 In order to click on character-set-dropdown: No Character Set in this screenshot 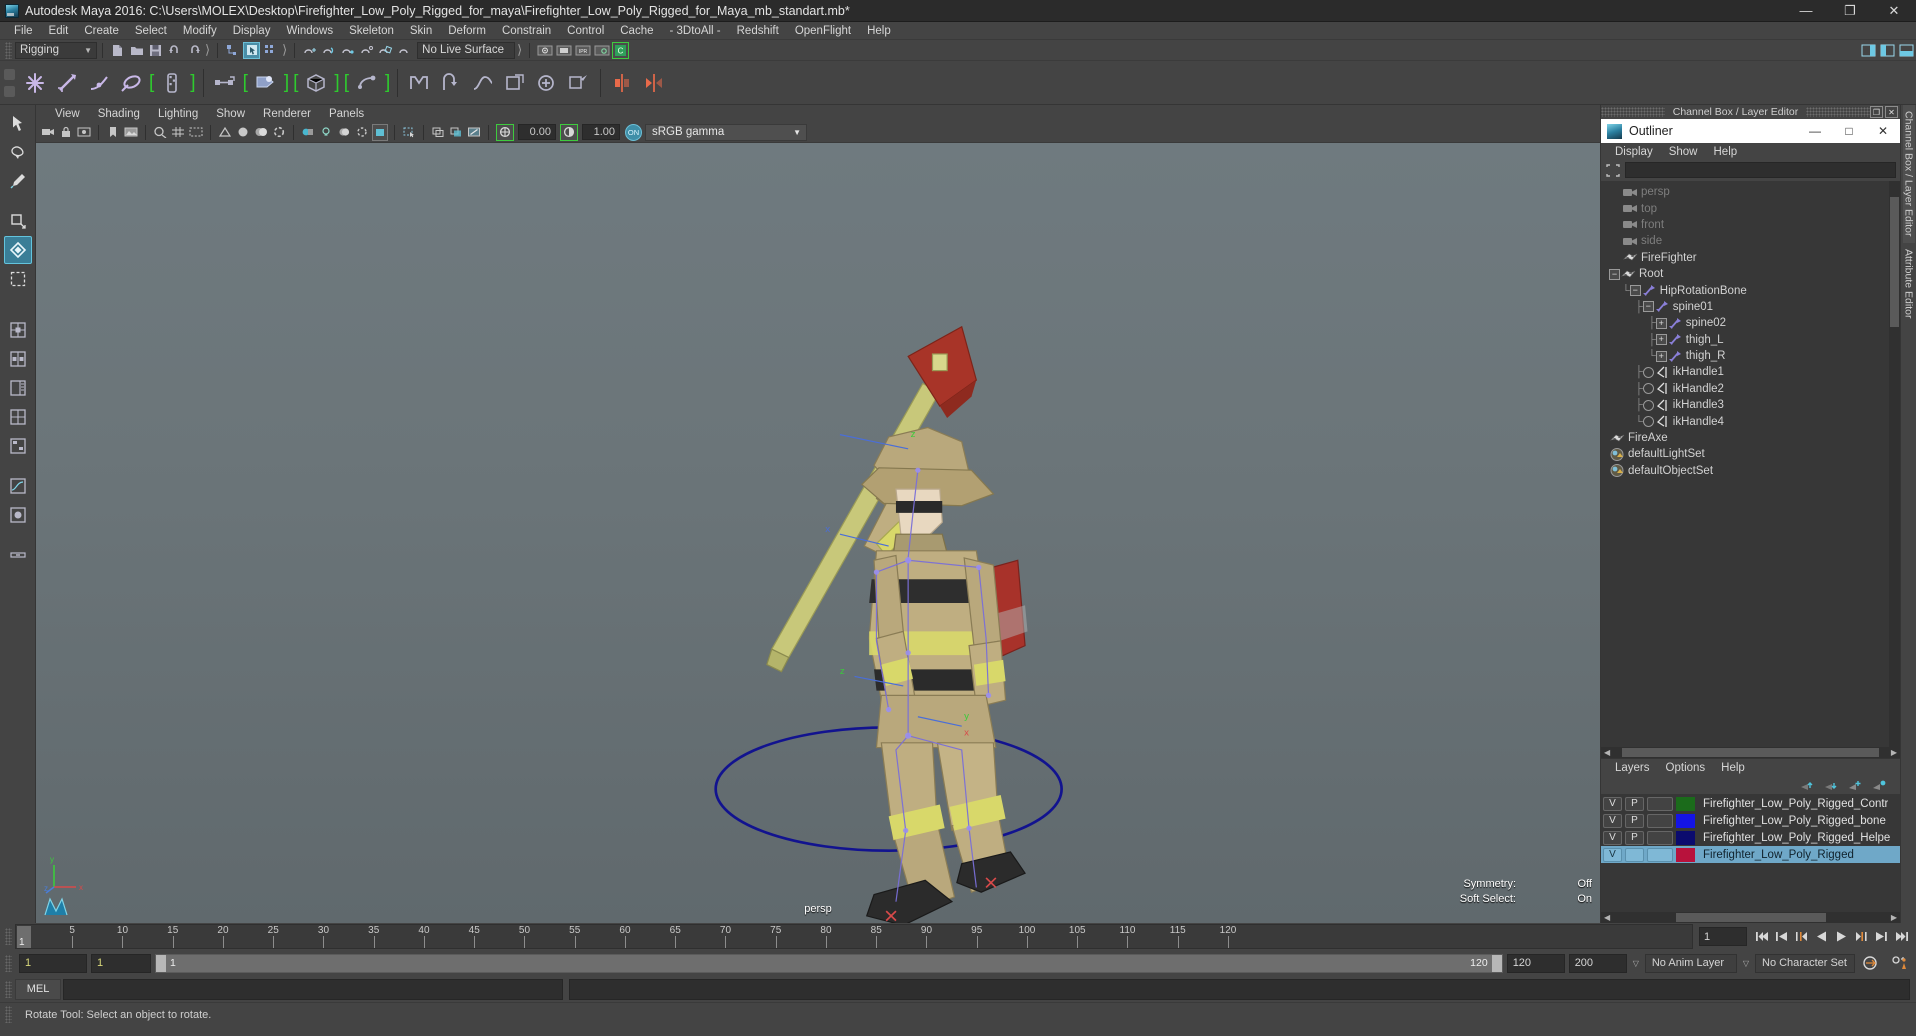, I will do `click(1805, 963)`.